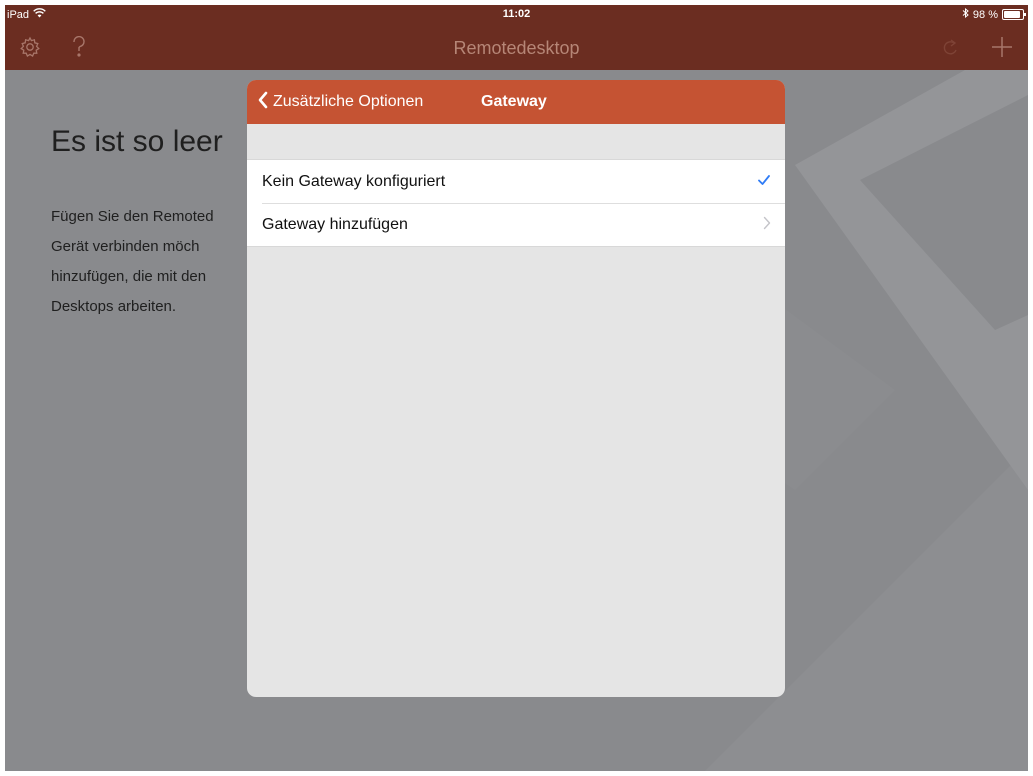  Describe the element at coordinates (348, 101) in the screenshot. I see `back-button-label: Zusätzliche Optionen` at that location.